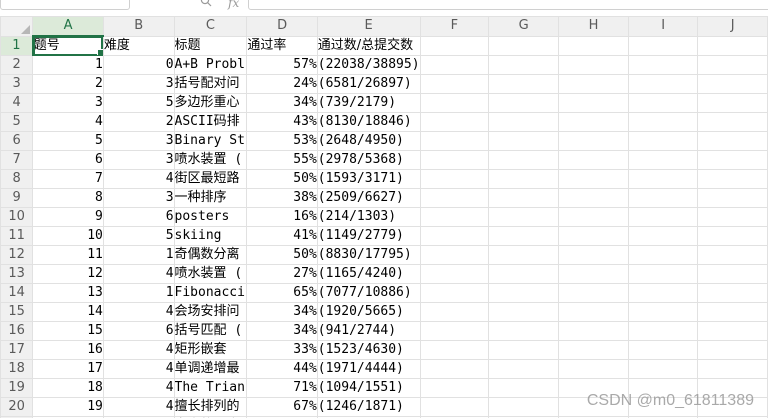 The image size is (768, 418). Describe the element at coordinates (732, 369) in the screenshot. I see `cell-j18` at that location.